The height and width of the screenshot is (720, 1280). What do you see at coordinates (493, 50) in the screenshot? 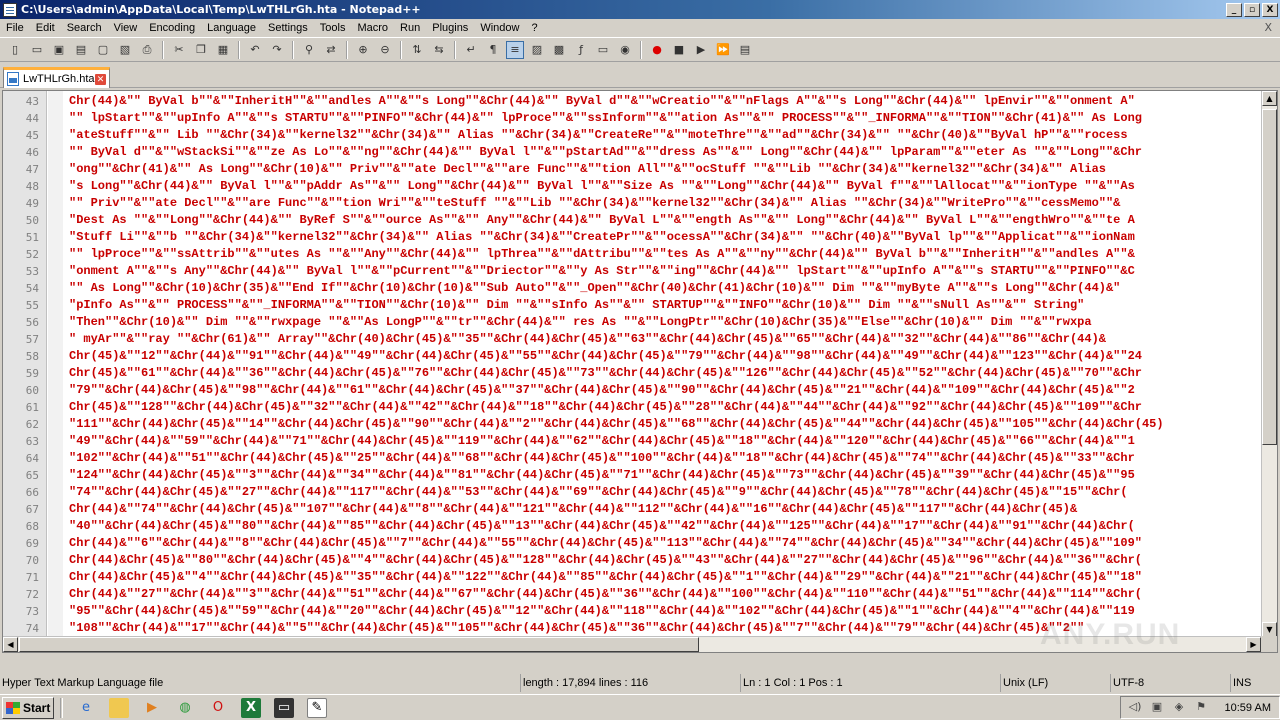
I see `show-all-chars-icon: ¶` at bounding box center [493, 50].